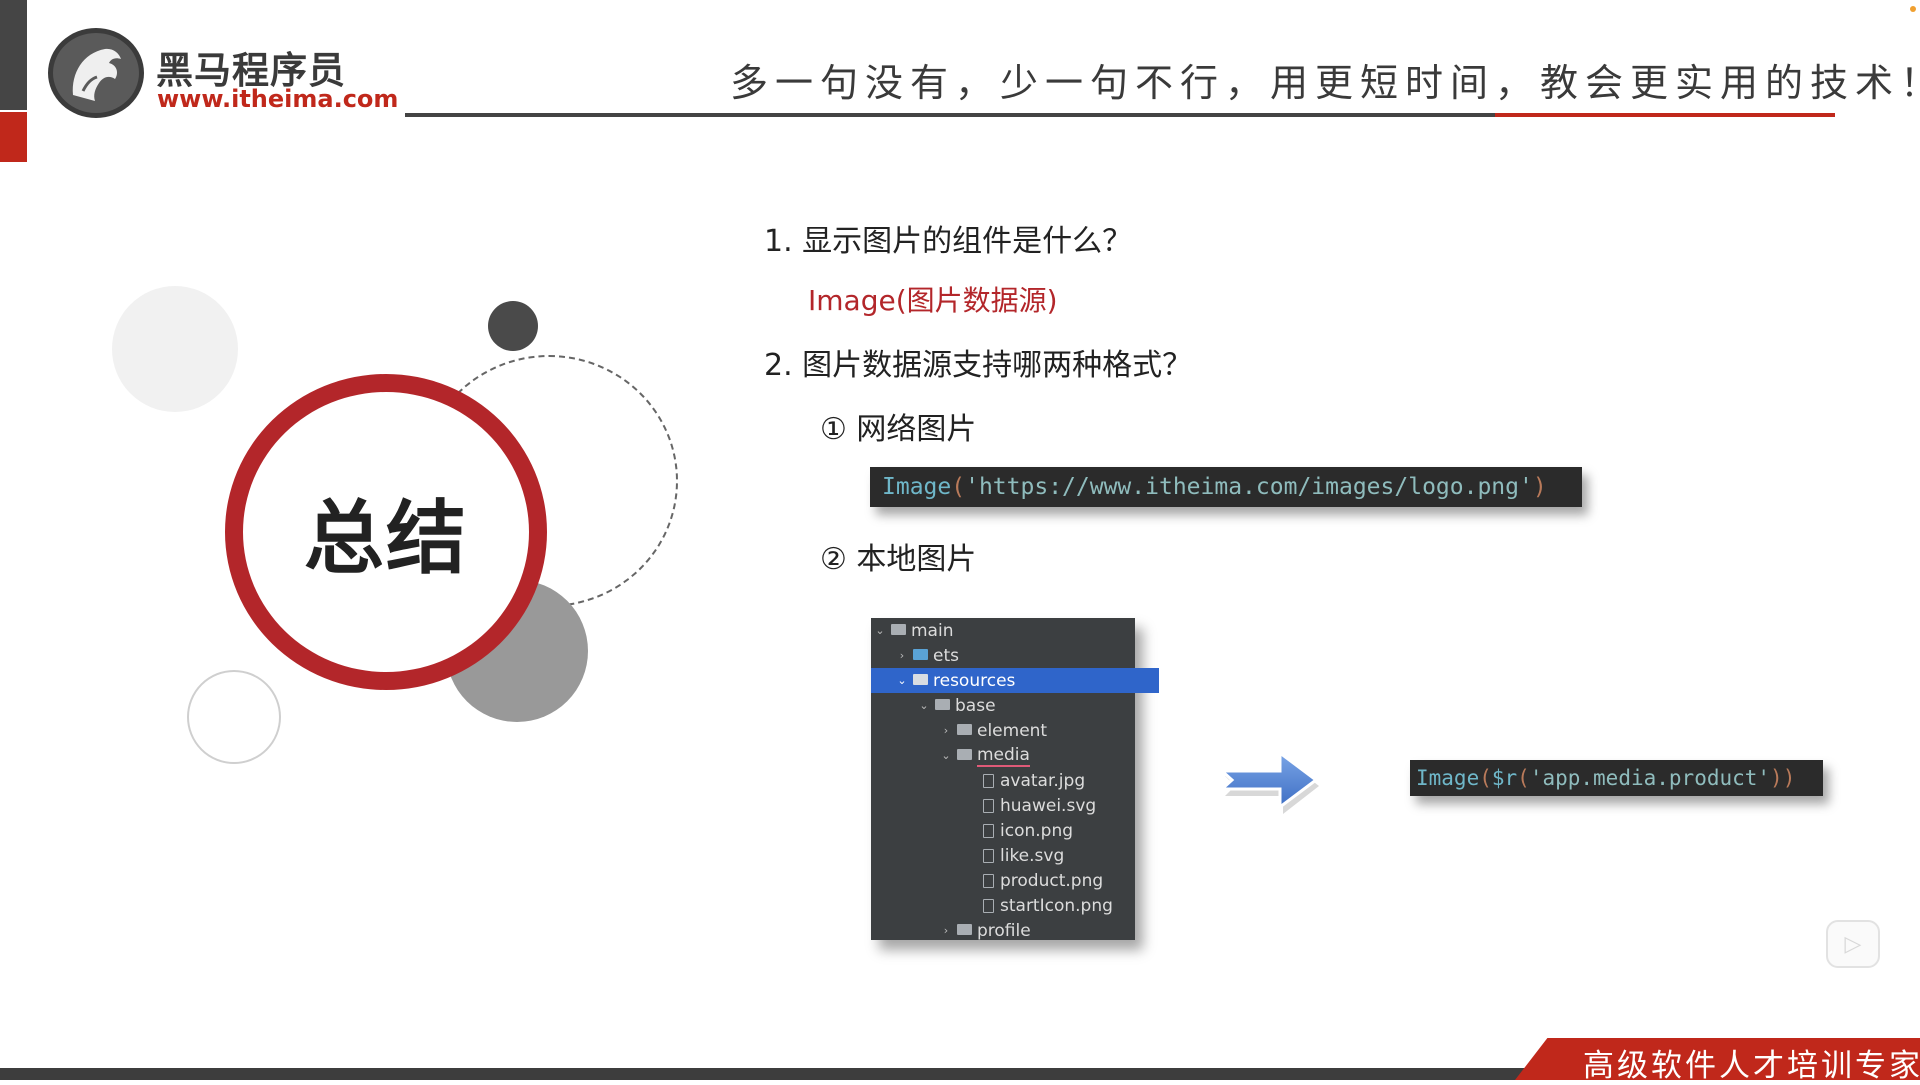  Describe the element at coordinates (513, 326) in the screenshot. I see `decor-circle-dark` at that location.